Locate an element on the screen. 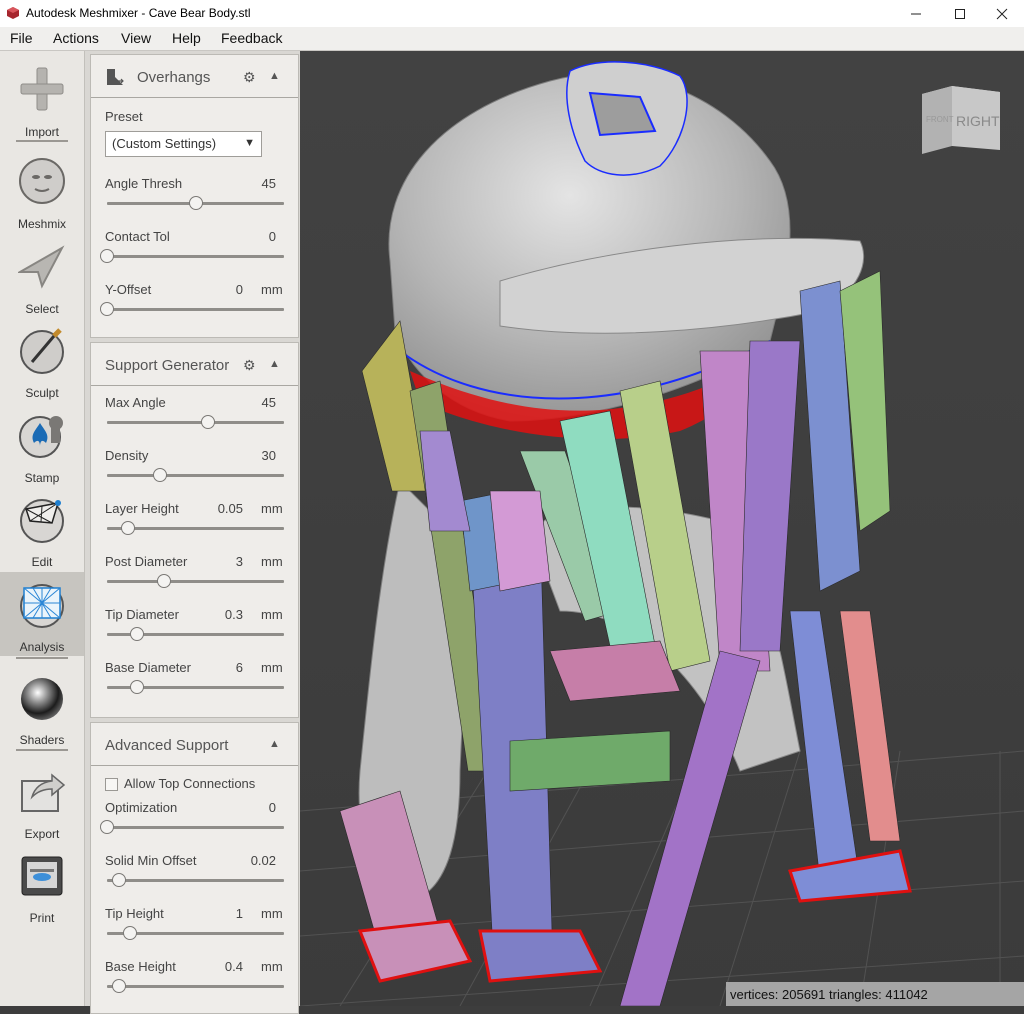 Image resolution: width=1024 pixels, height=1014 pixels. chevron-down-icon: ▼ is located at coordinates (249, 143).